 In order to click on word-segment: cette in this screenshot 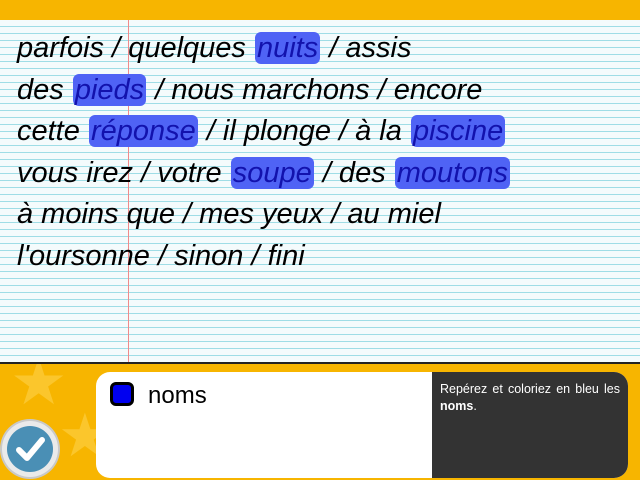, I will do `click(52, 131)`.